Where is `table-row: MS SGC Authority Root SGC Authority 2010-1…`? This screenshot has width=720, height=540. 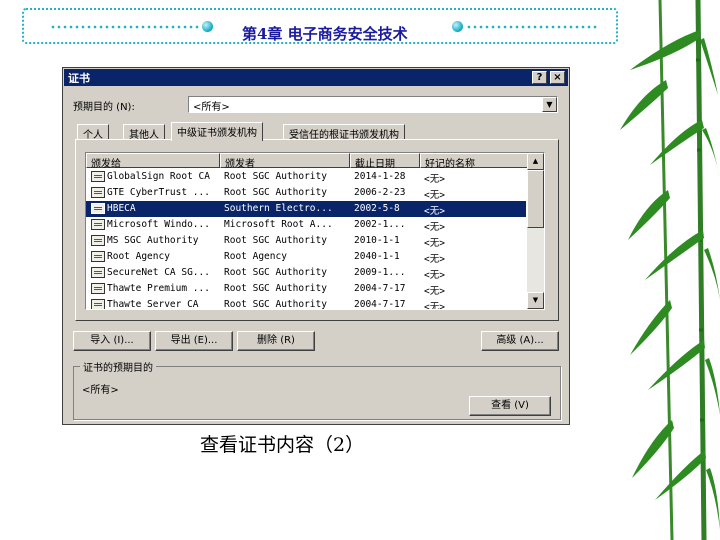
table-row: MS SGC Authority Root SGC Authority 2010-1… is located at coordinates (306, 241).